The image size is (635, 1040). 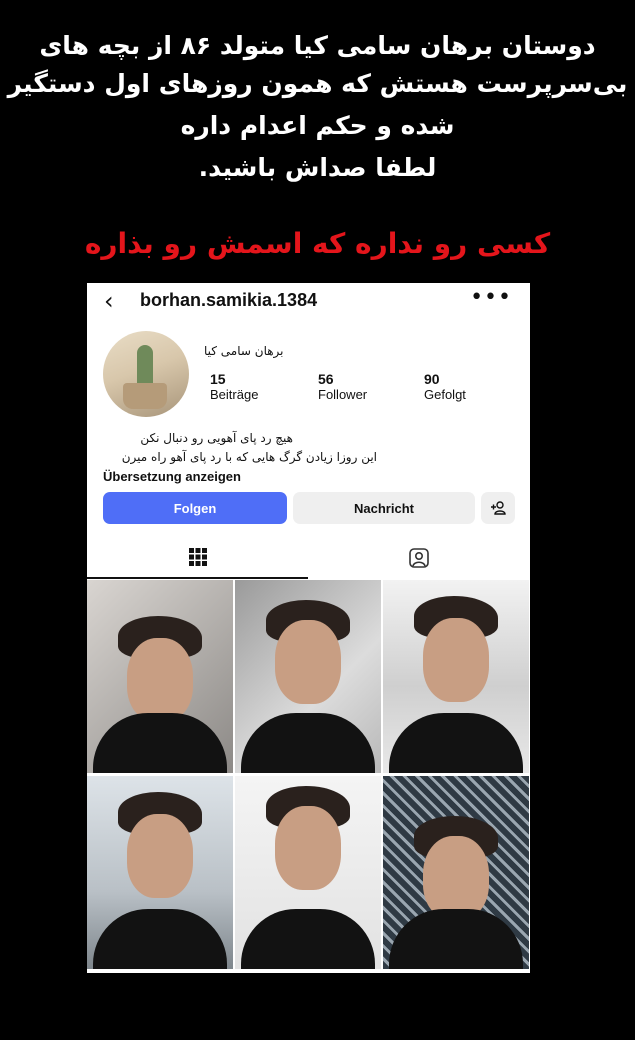 I want to click on cactus-shape, so click(x=145, y=366).